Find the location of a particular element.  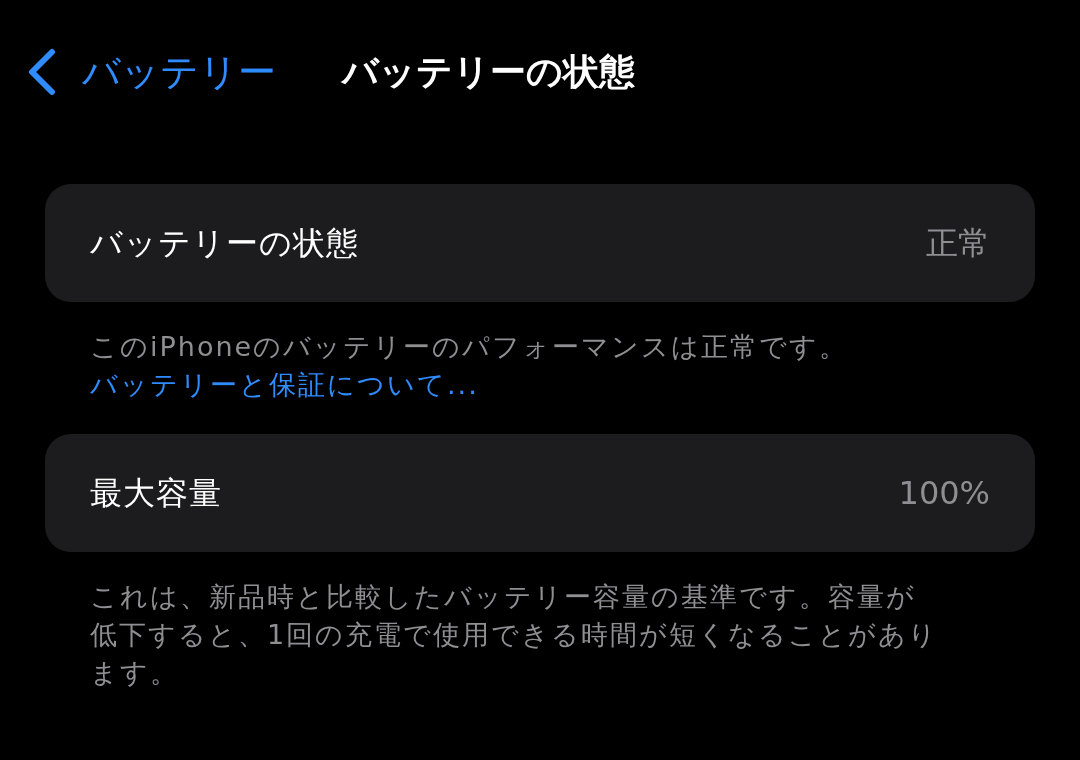

page-title: バッテリーの状態 is located at coordinates (488, 72).